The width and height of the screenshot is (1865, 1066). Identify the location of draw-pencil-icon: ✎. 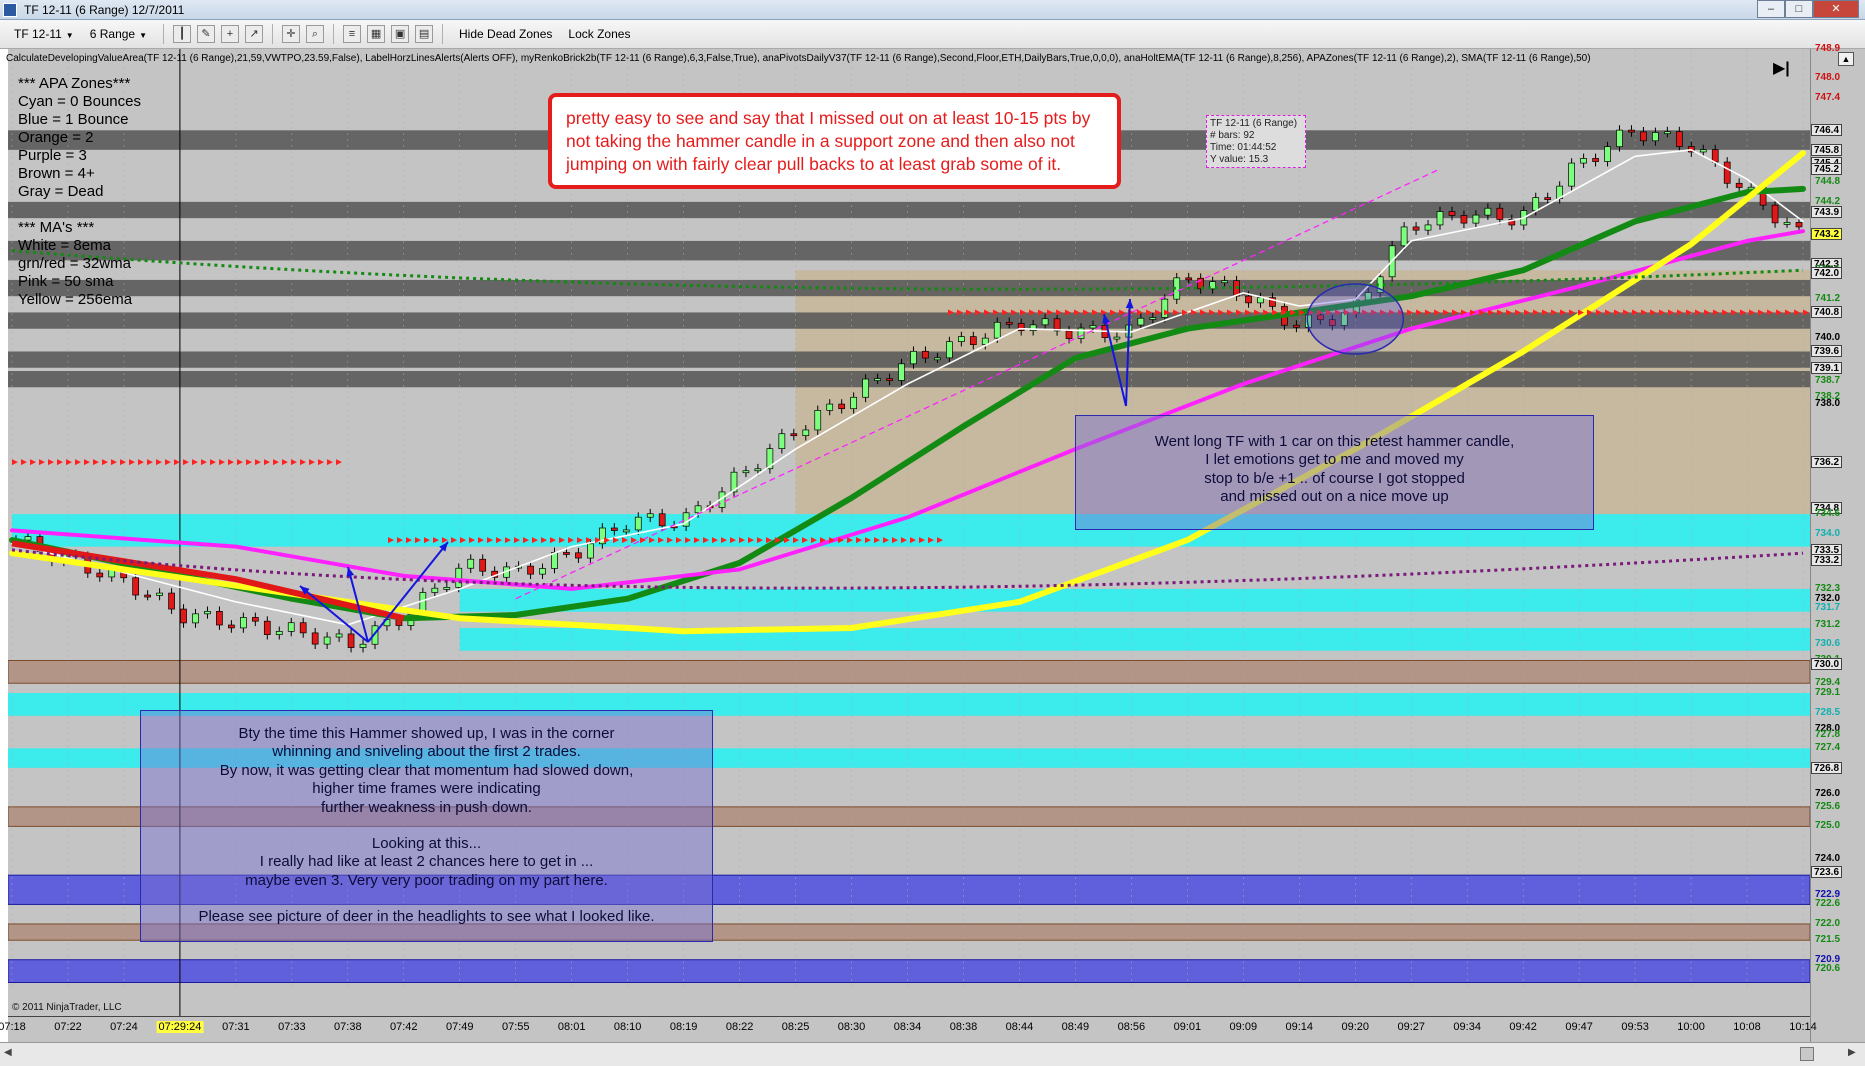
(206, 34).